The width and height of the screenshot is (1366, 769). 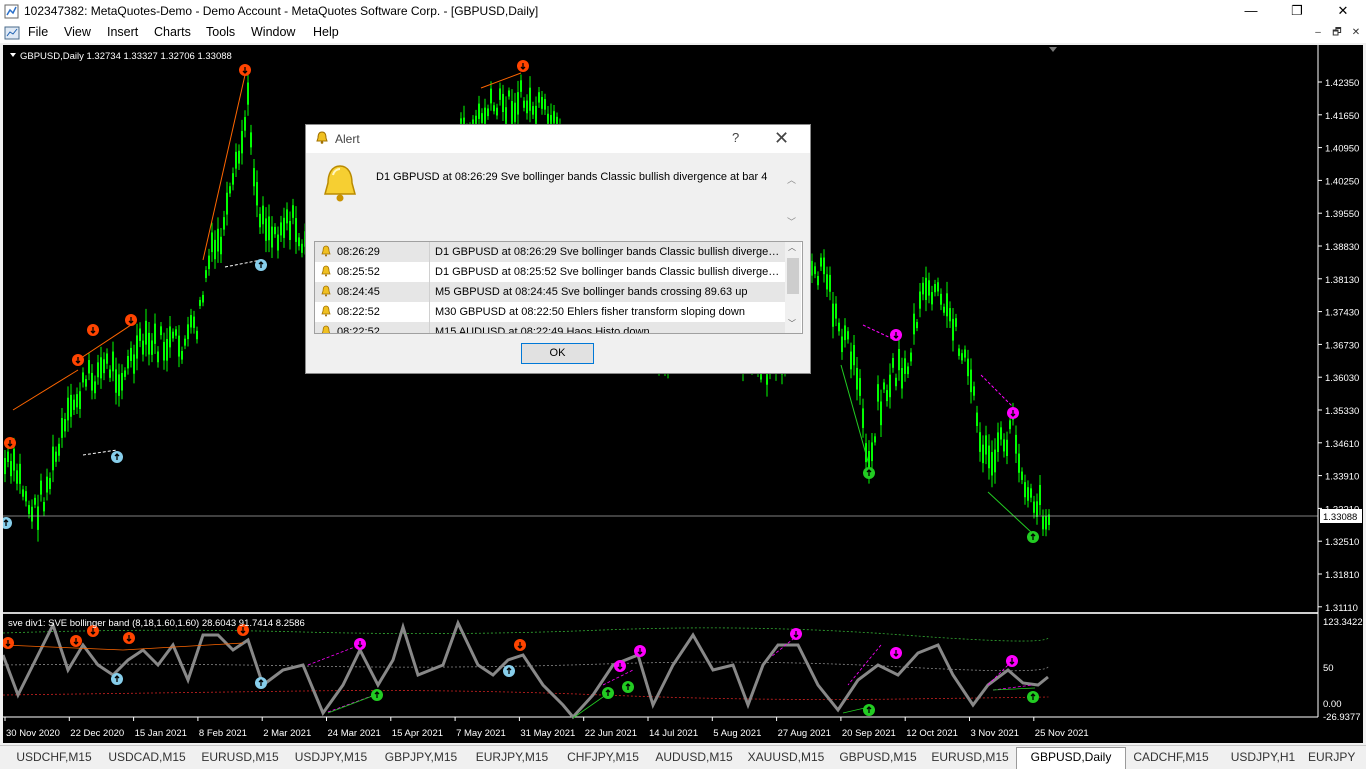 What do you see at coordinates (521, 670) in the screenshot?
I see `indicator-arrows` at bounding box center [521, 670].